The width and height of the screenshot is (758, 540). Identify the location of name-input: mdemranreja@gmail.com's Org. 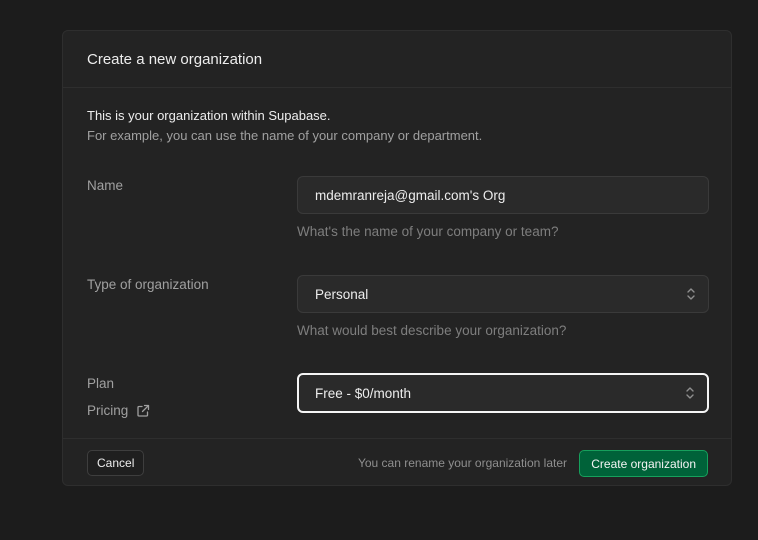
(503, 195).